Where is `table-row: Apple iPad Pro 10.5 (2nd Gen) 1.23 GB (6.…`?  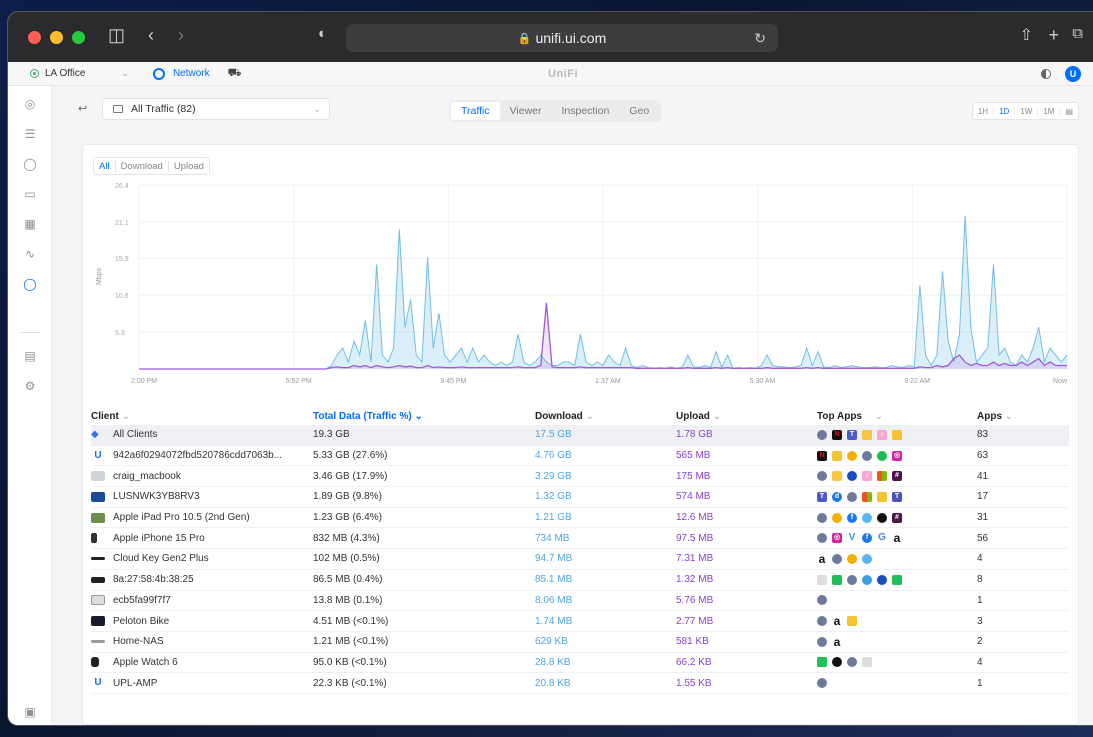
table-row: Apple iPad Pro 10.5 (2nd Gen) 1.23 GB (6.… is located at coordinates (580, 518).